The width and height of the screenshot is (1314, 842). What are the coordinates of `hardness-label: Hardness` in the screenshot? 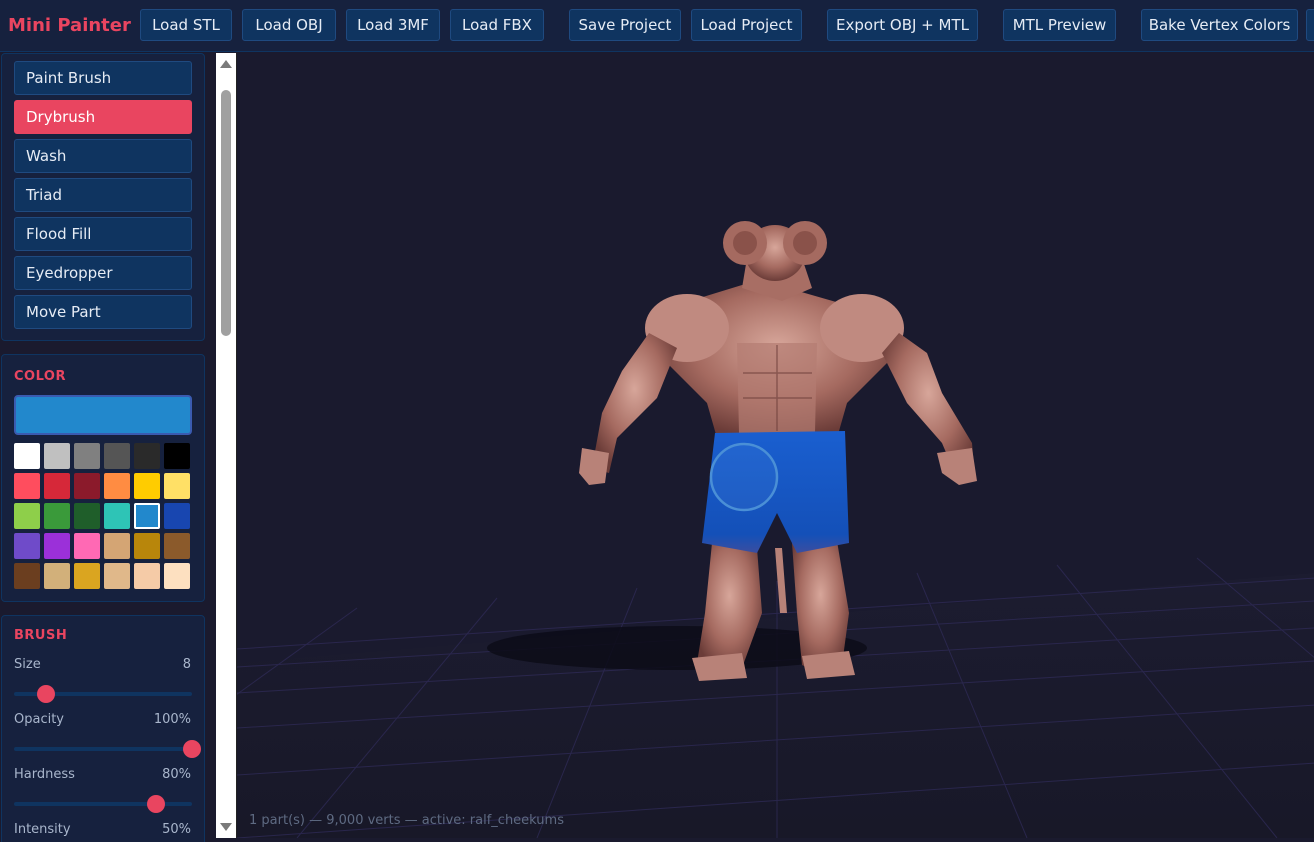 It's located at (44, 774).